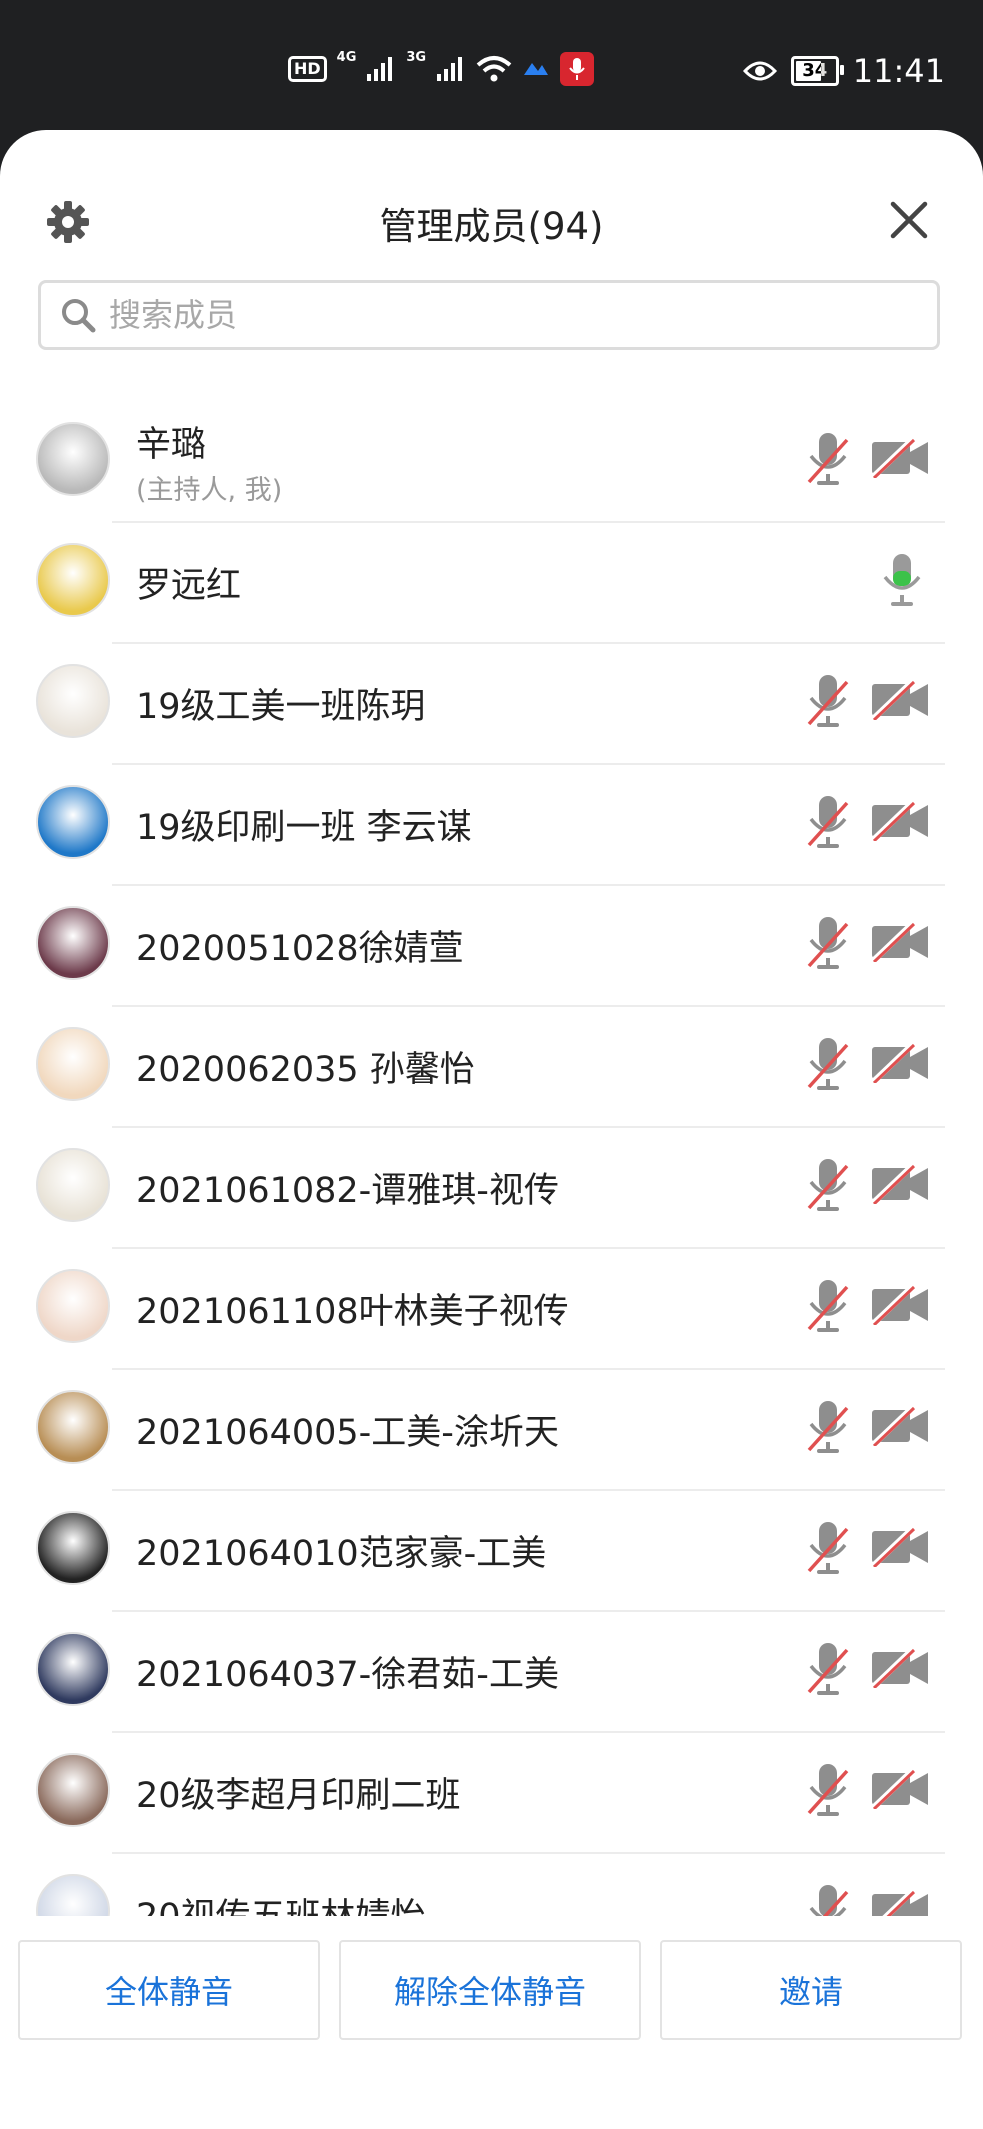 Image resolution: width=983 pixels, height=2129 pixels. Describe the element at coordinates (209, 490) in the screenshot. I see `member-role: (主持人, 我)` at that location.